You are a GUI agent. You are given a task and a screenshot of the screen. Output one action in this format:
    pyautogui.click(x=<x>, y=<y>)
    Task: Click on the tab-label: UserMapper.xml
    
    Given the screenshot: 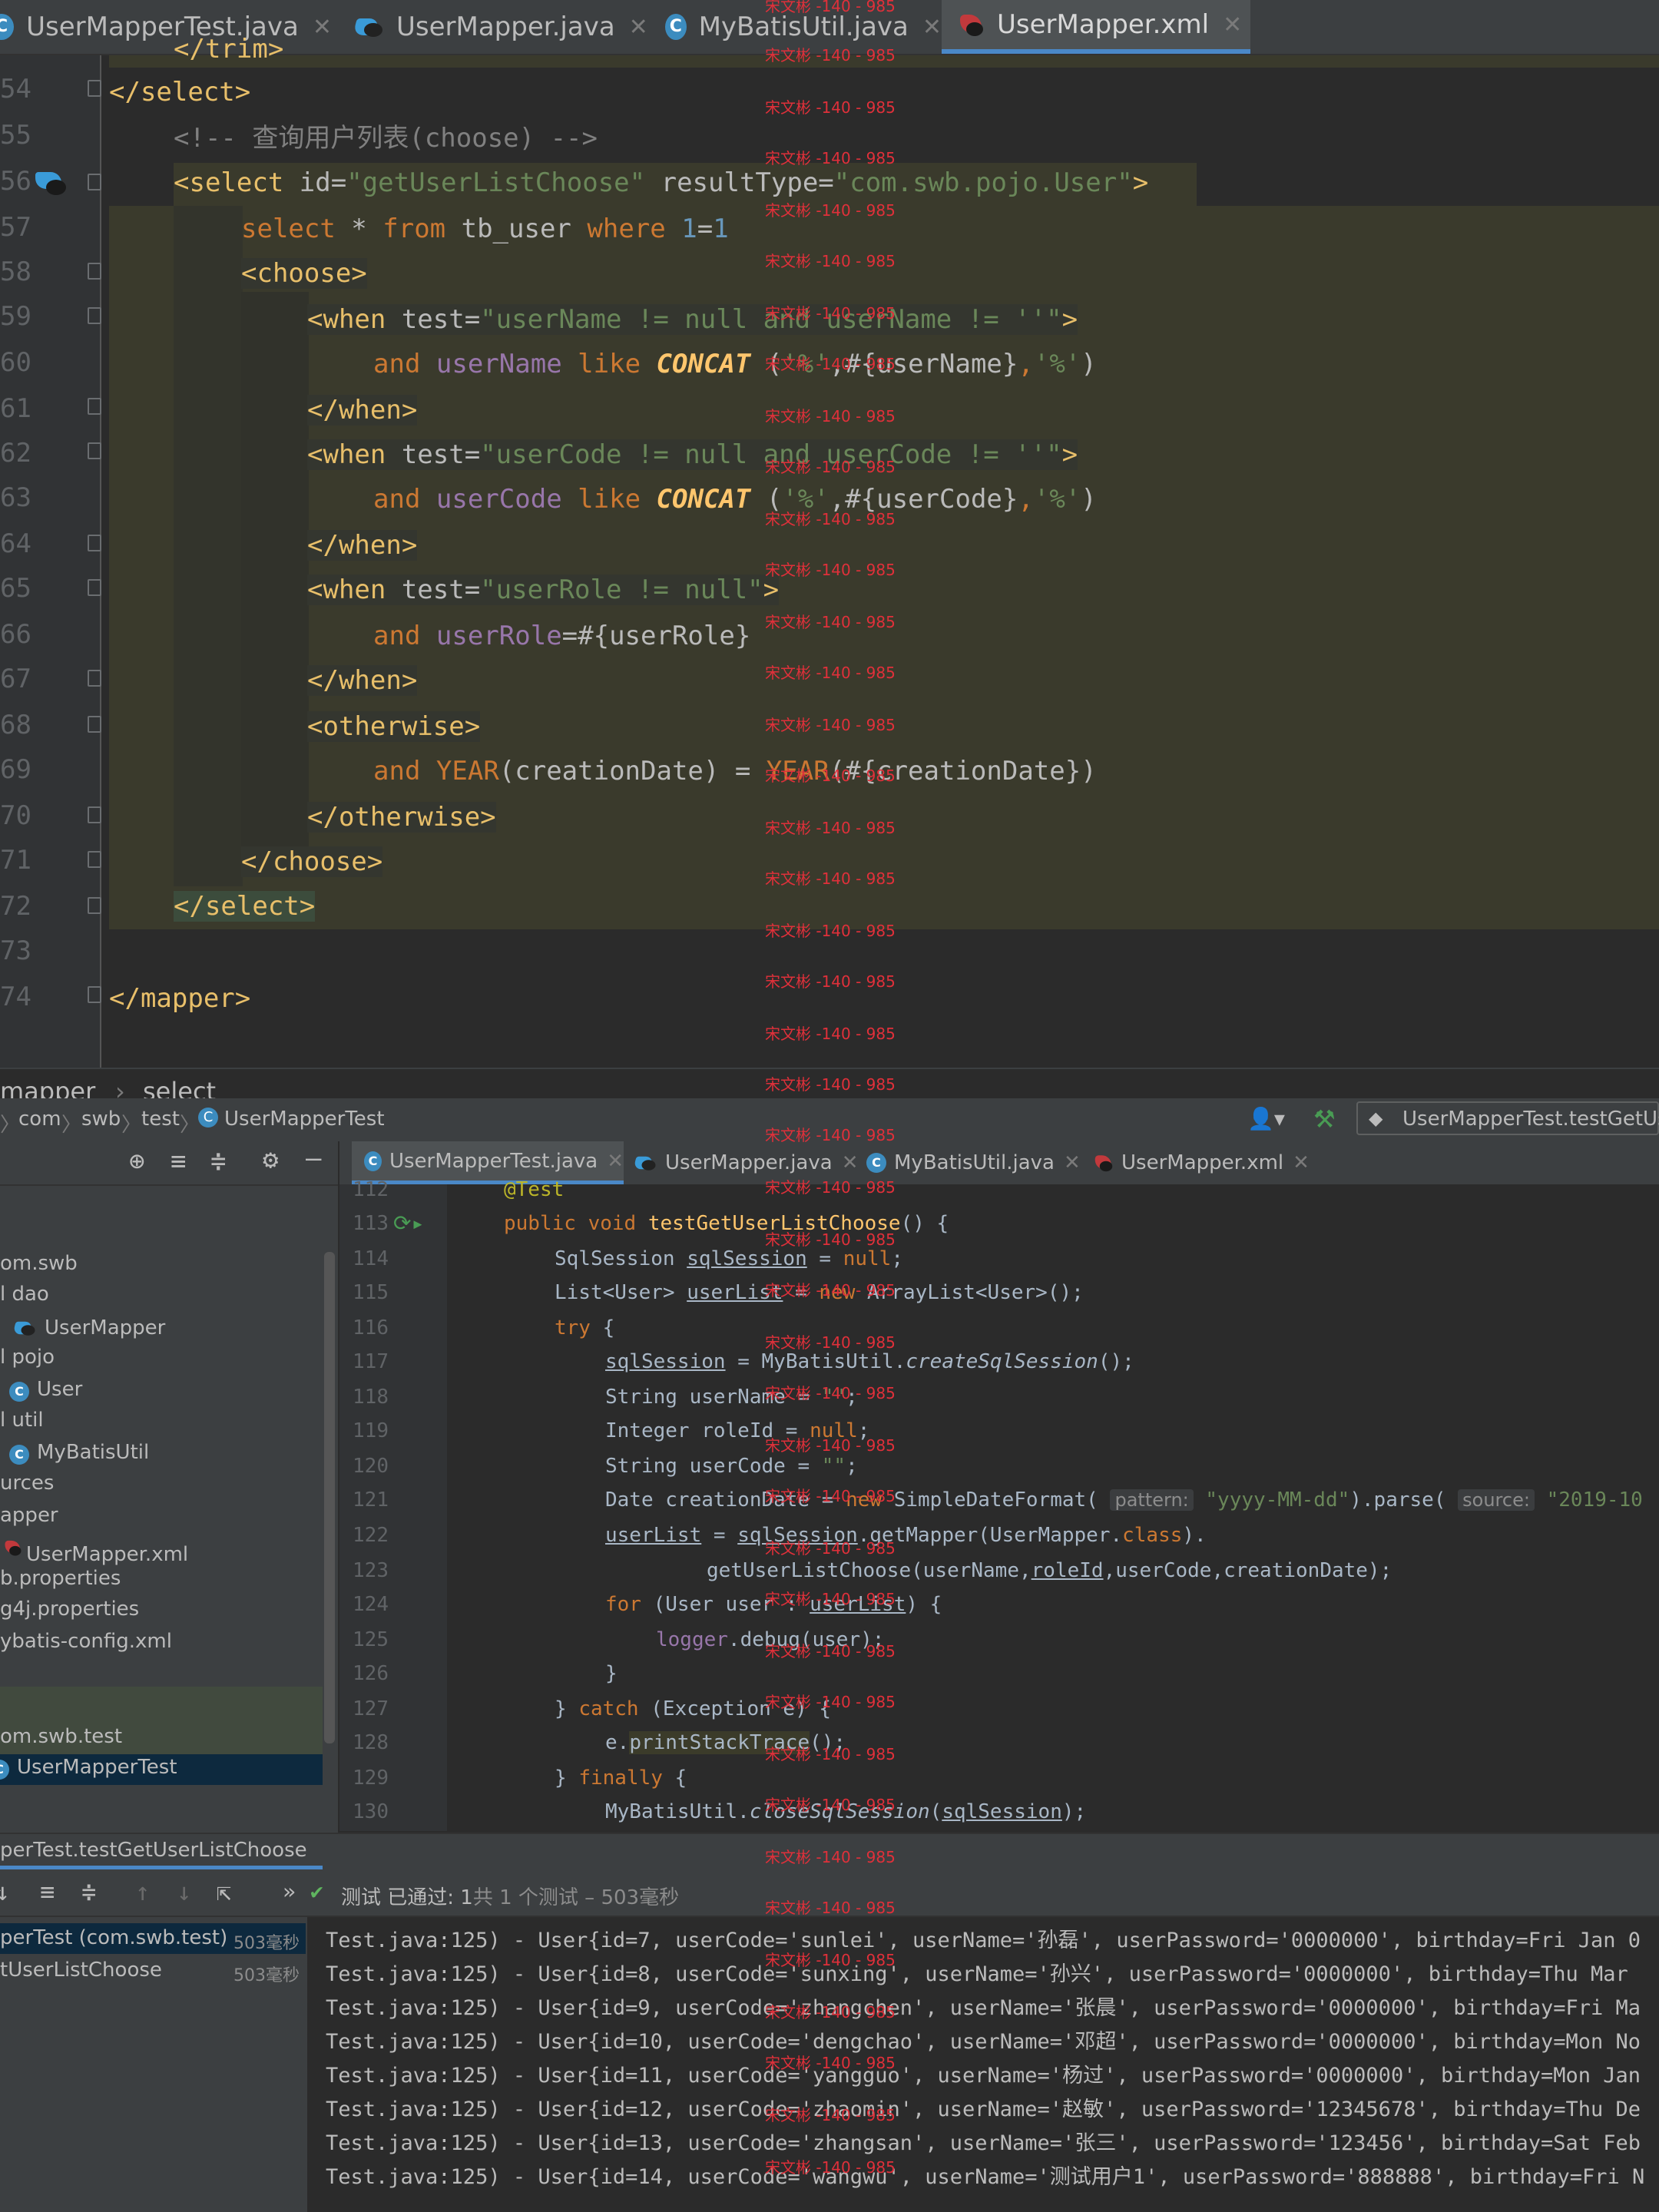 What is the action you would take?
    pyautogui.click(x=1103, y=24)
    